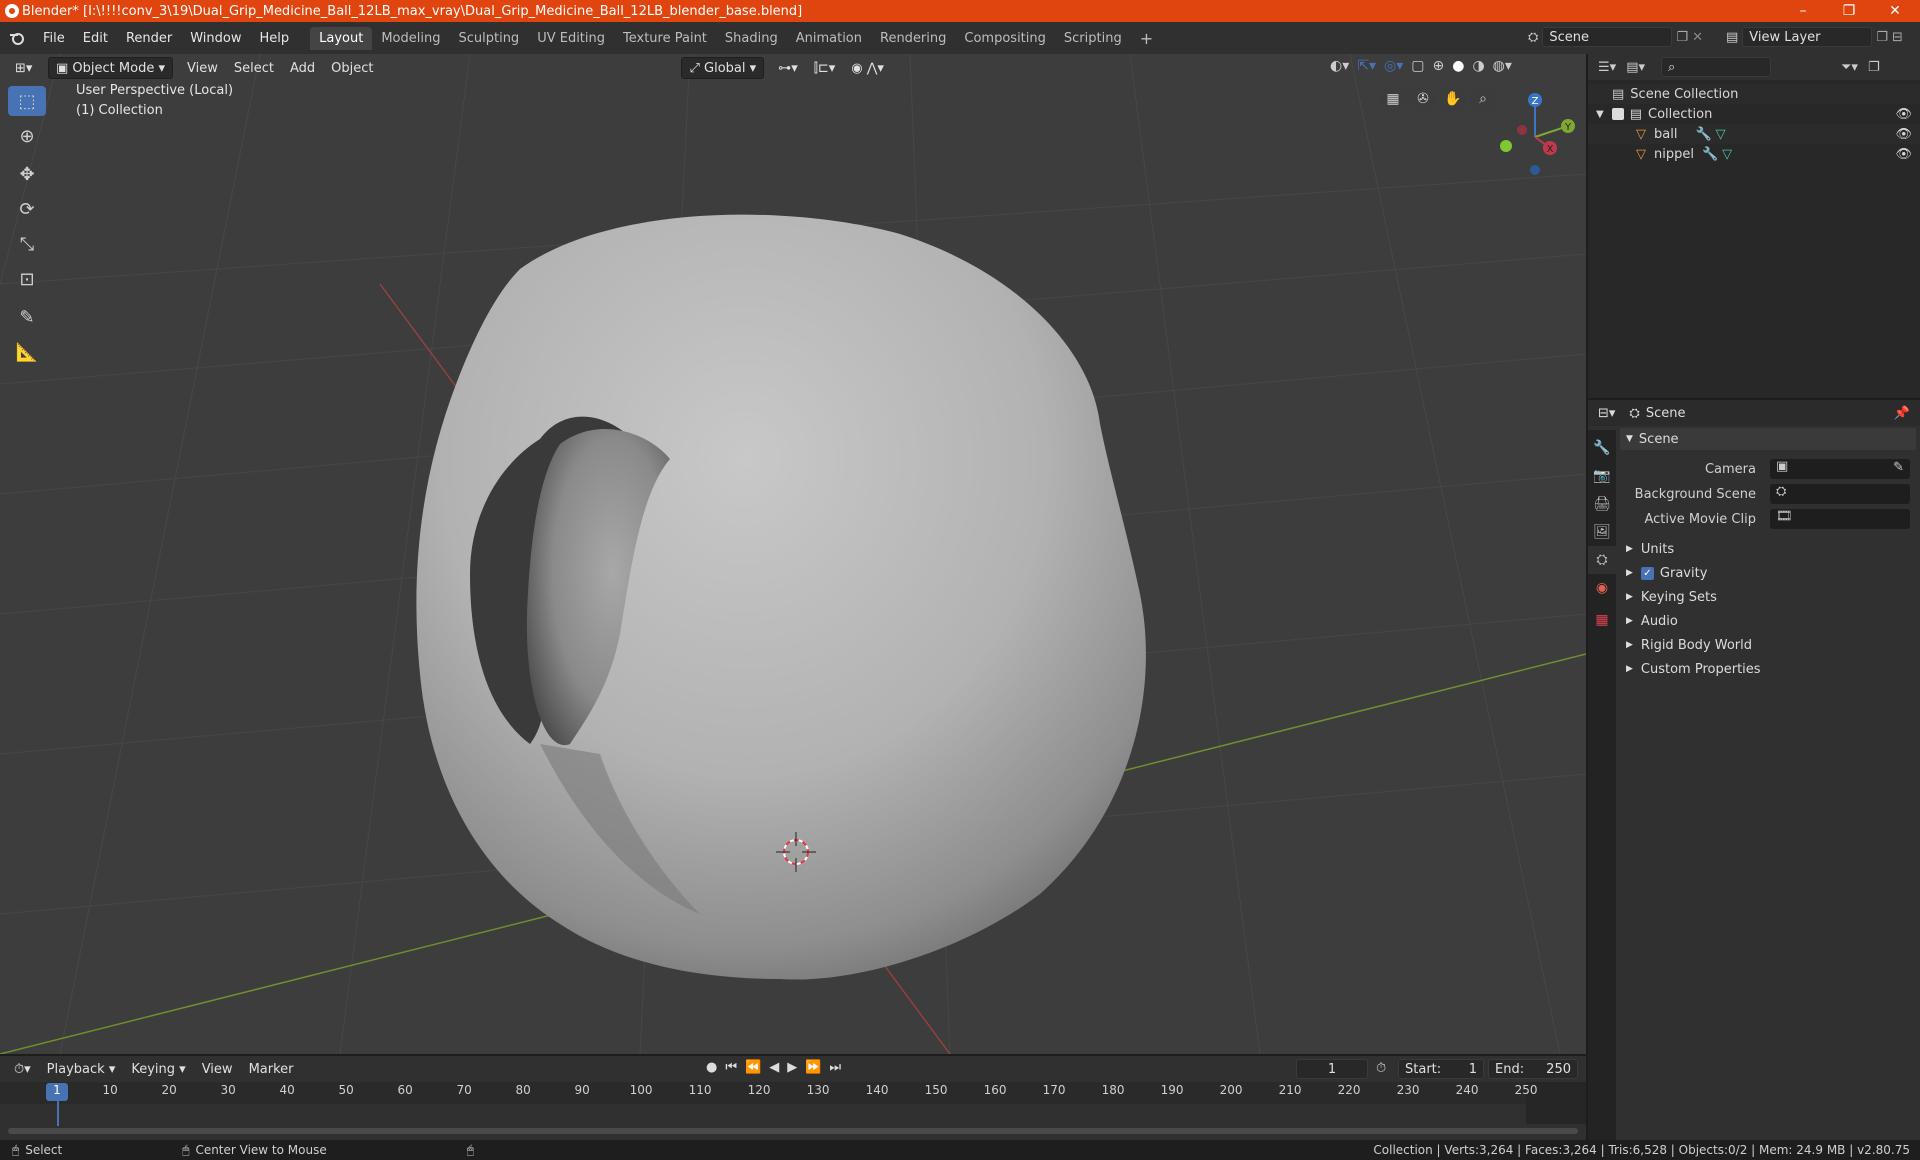  I want to click on filter-icon: ⏷▾, so click(1849, 67).